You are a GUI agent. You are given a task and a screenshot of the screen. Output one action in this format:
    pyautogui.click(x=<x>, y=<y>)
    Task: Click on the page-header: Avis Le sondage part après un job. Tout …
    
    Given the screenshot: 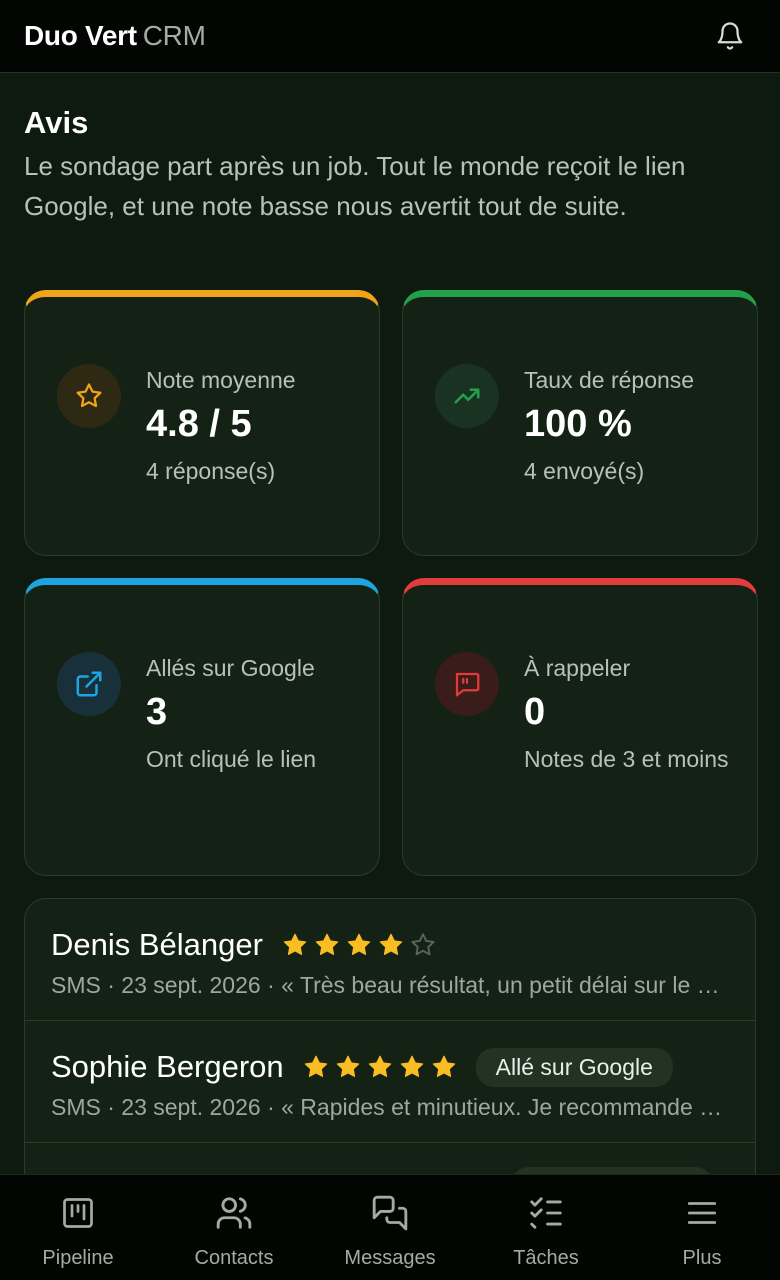 What is the action you would take?
    pyautogui.click(x=391, y=165)
    